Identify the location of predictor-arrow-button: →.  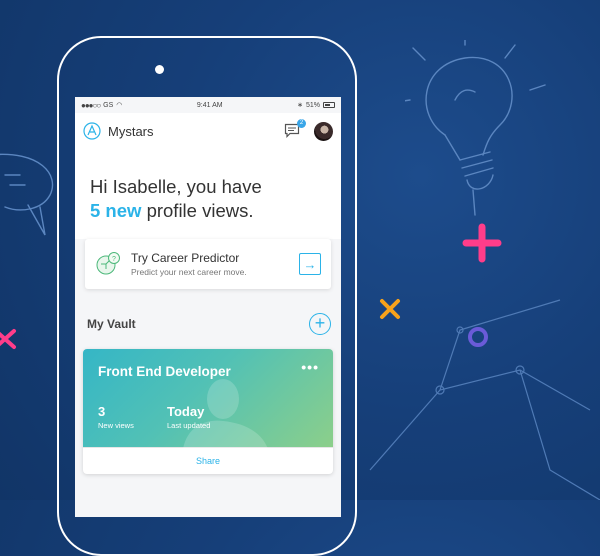
(310, 264).